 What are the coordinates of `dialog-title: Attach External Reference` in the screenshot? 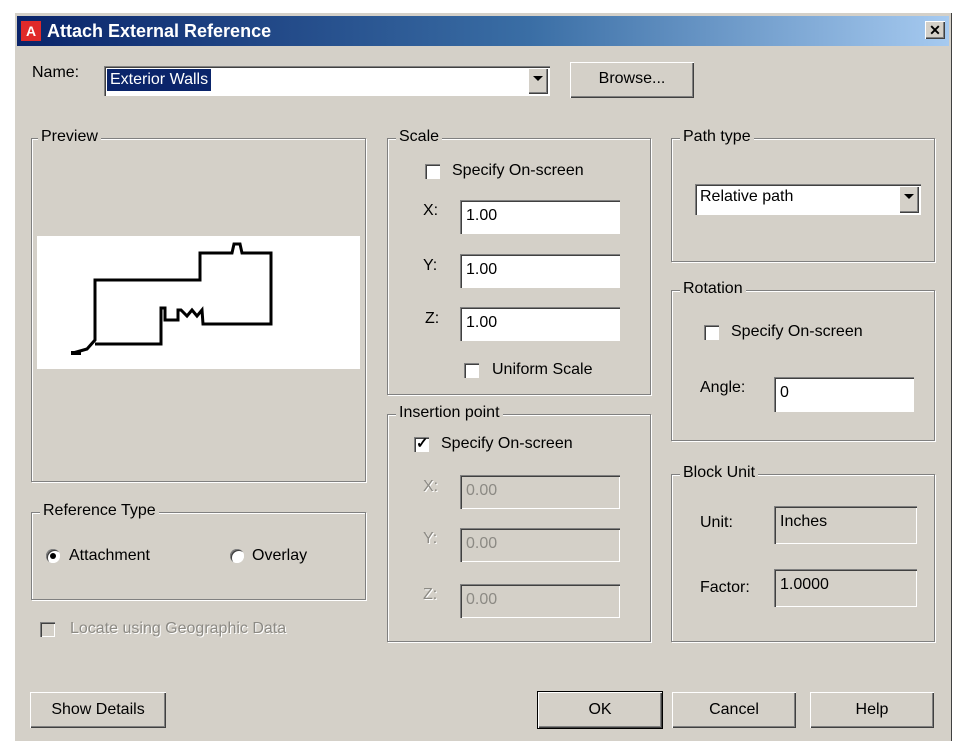 It's located at (159, 31).